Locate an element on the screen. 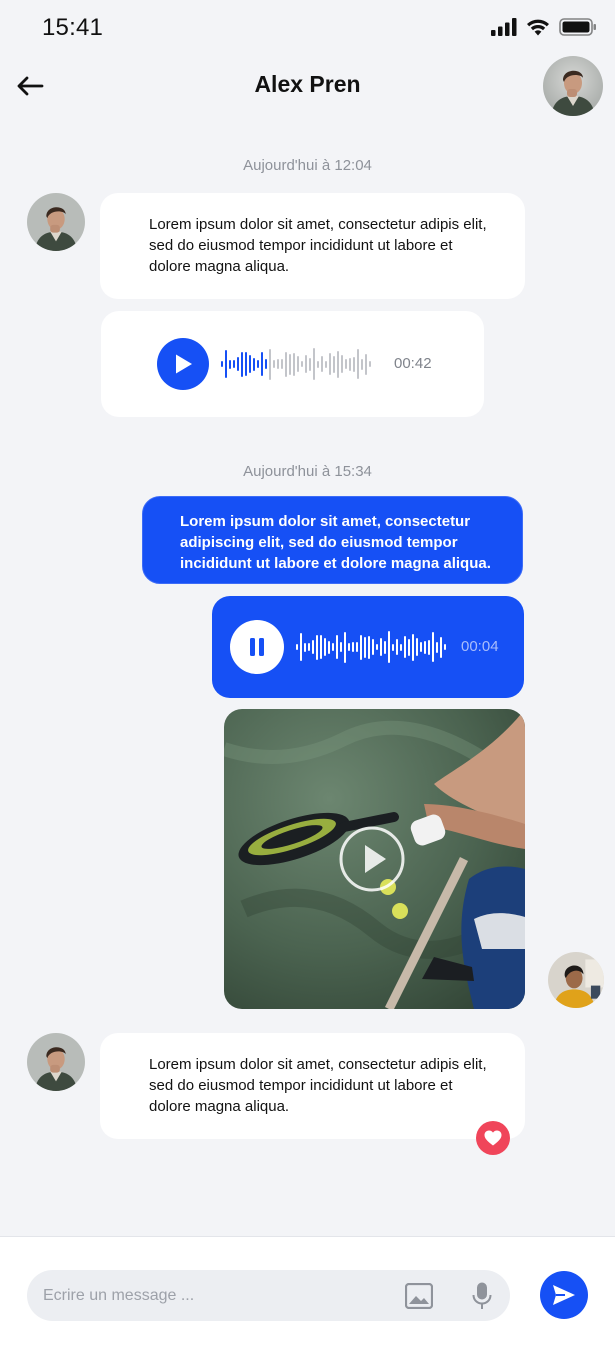  pause-button is located at coordinates (257, 647).